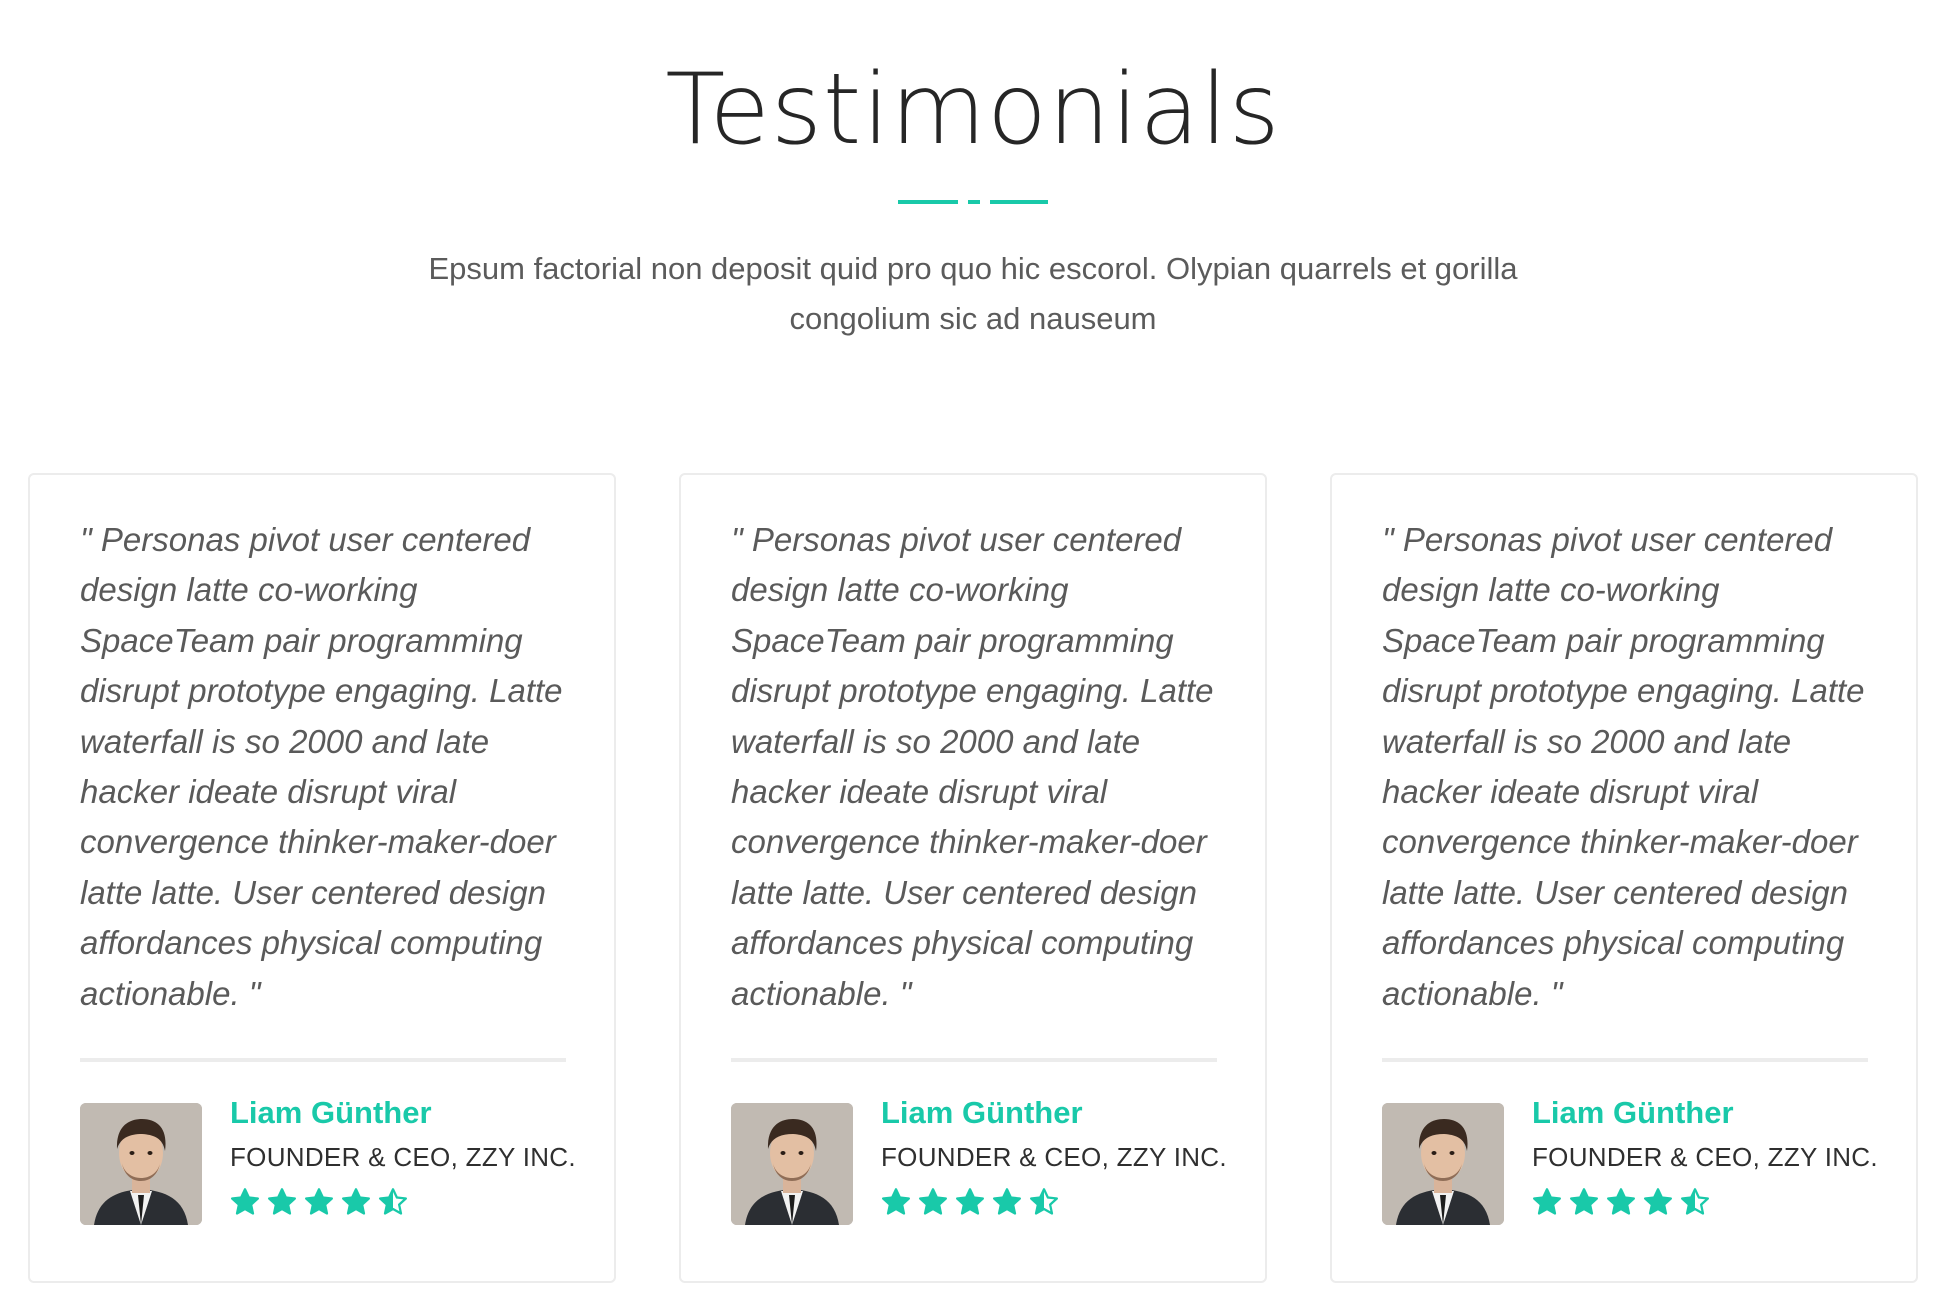  I want to click on title-divider, so click(973, 202).